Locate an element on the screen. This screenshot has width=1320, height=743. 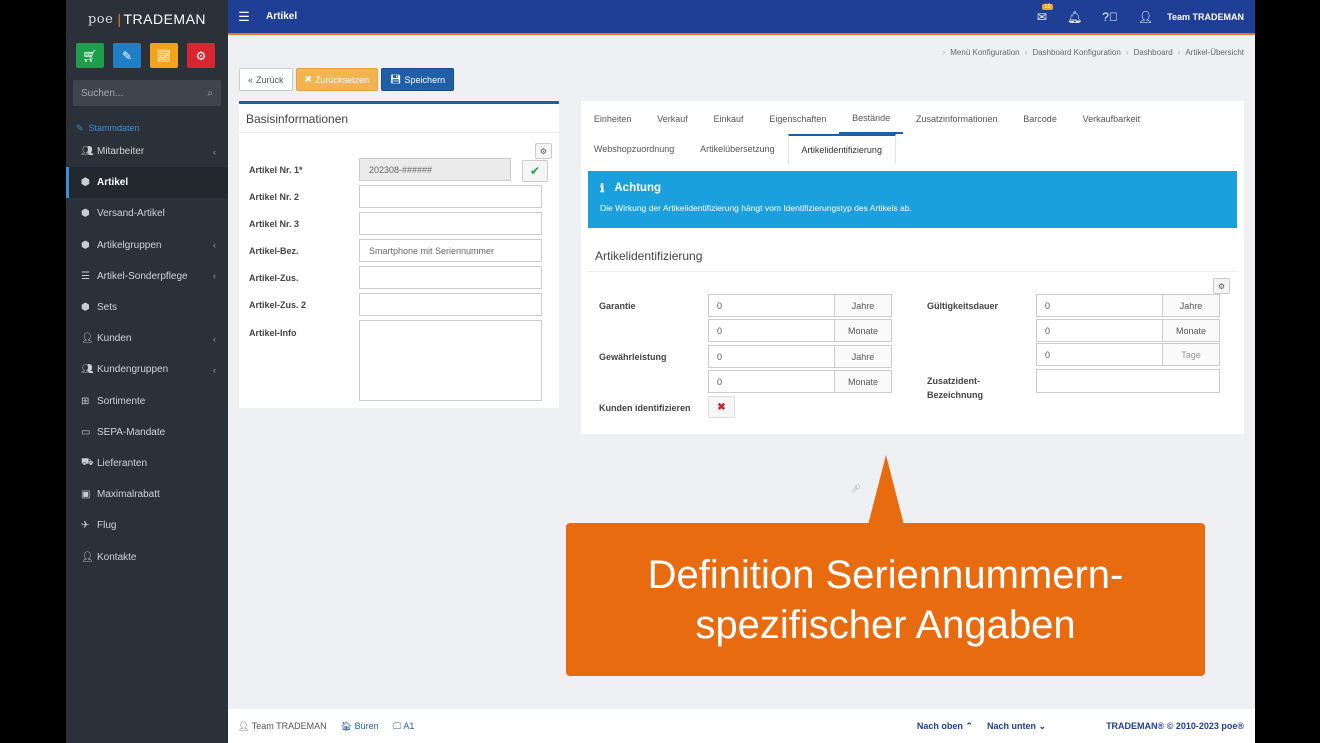
tab: Einheiten is located at coordinates (612, 119).